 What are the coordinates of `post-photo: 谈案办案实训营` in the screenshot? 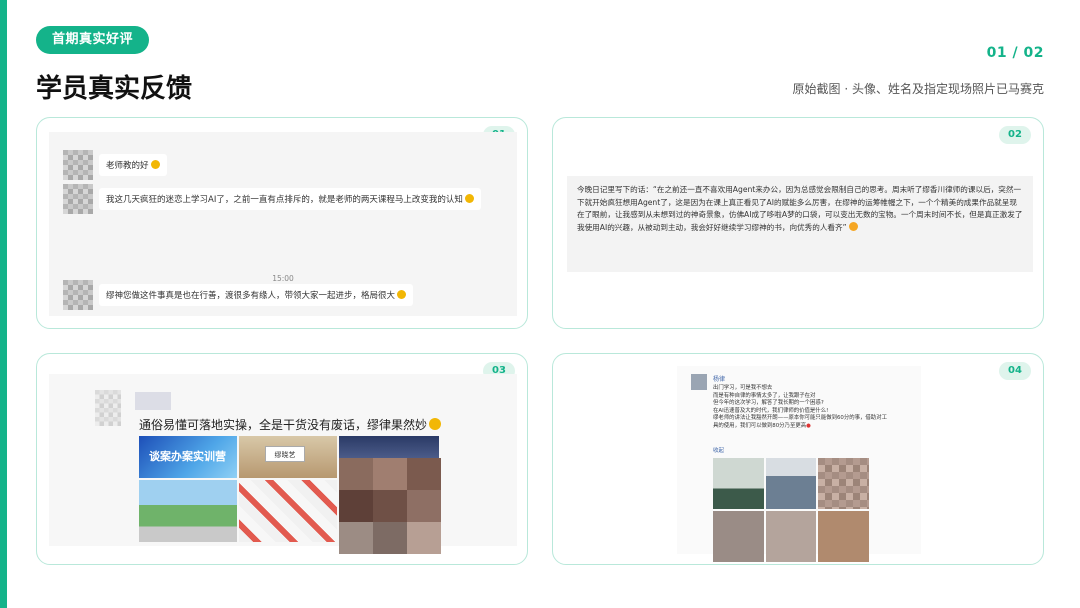 It's located at (188, 457).